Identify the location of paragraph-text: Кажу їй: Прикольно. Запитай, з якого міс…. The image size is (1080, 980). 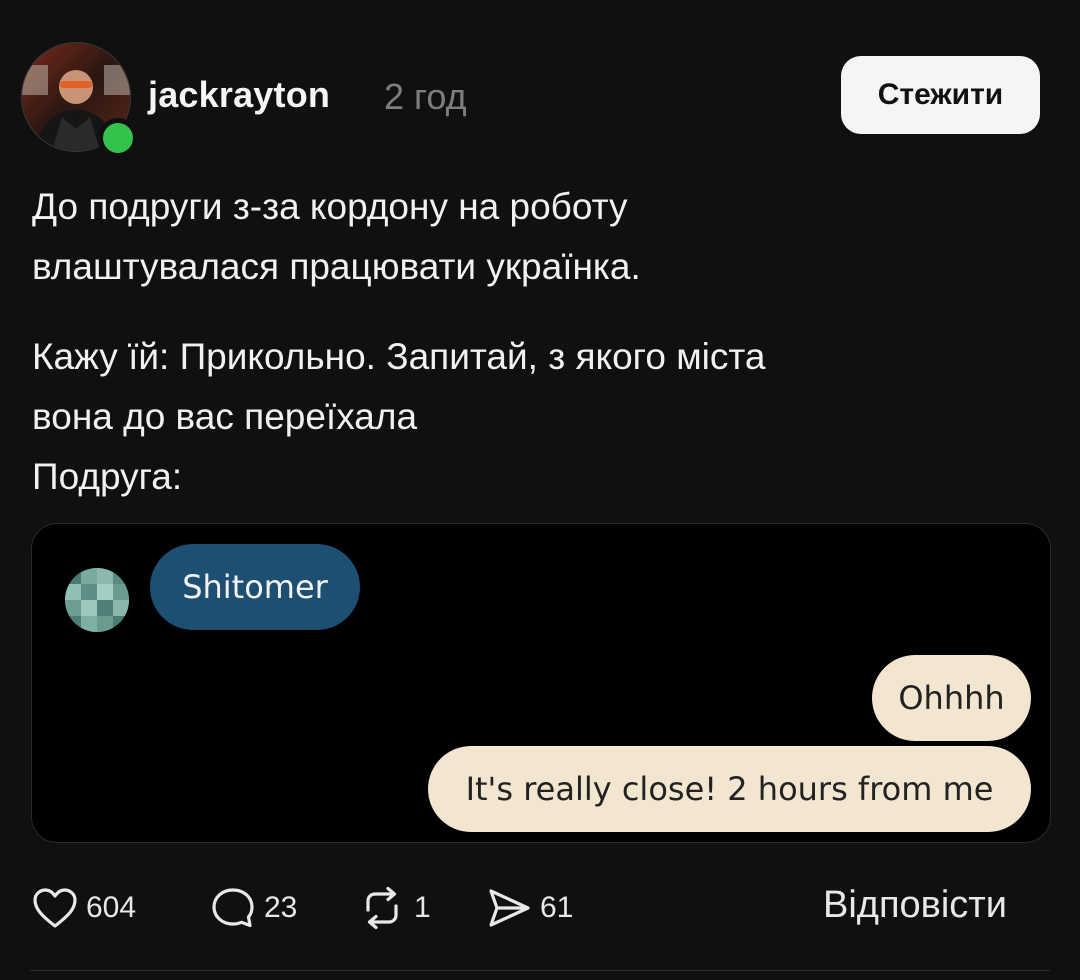
(399, 386).